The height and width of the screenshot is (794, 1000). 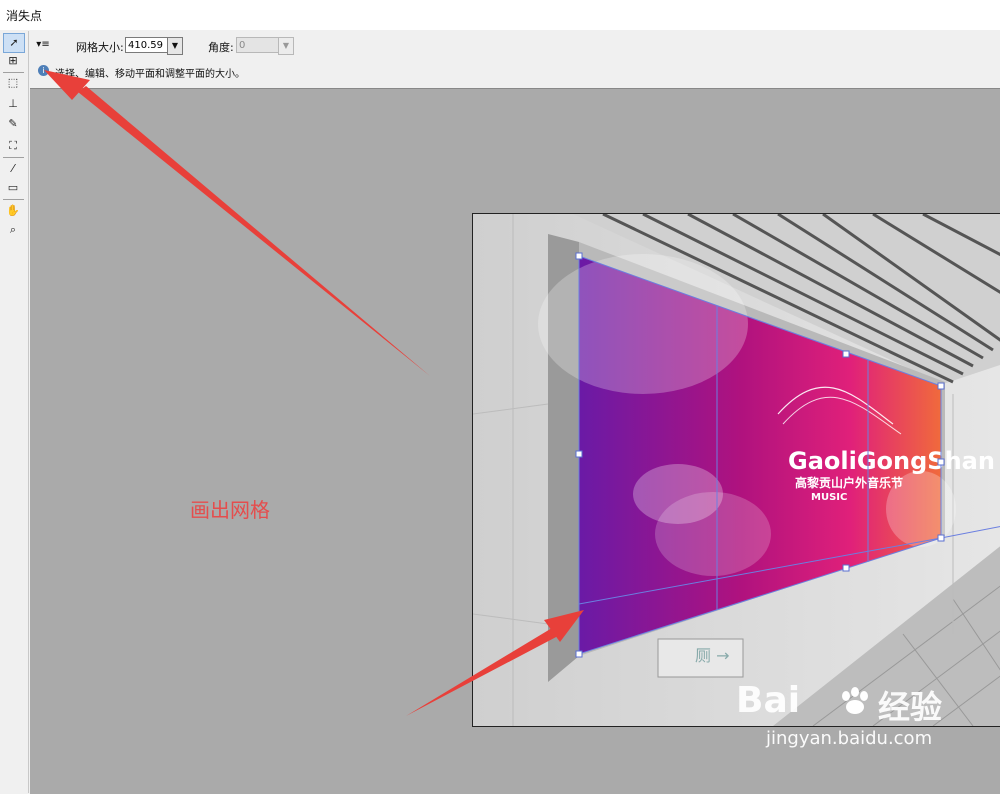 I want to click on arrow-to-grid-shaft, so click(x=482, y=672).